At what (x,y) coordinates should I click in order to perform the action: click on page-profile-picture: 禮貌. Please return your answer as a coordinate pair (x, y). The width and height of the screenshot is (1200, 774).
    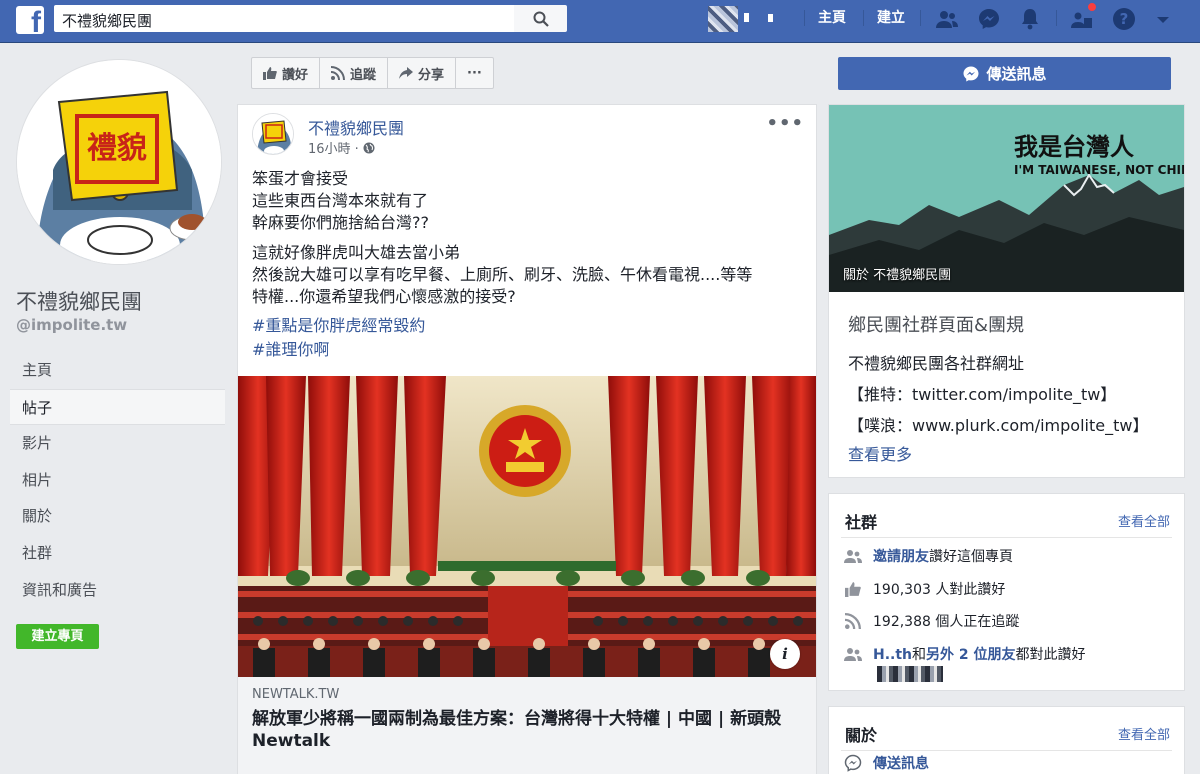
    Looking at the image, I should click on (119, 162).